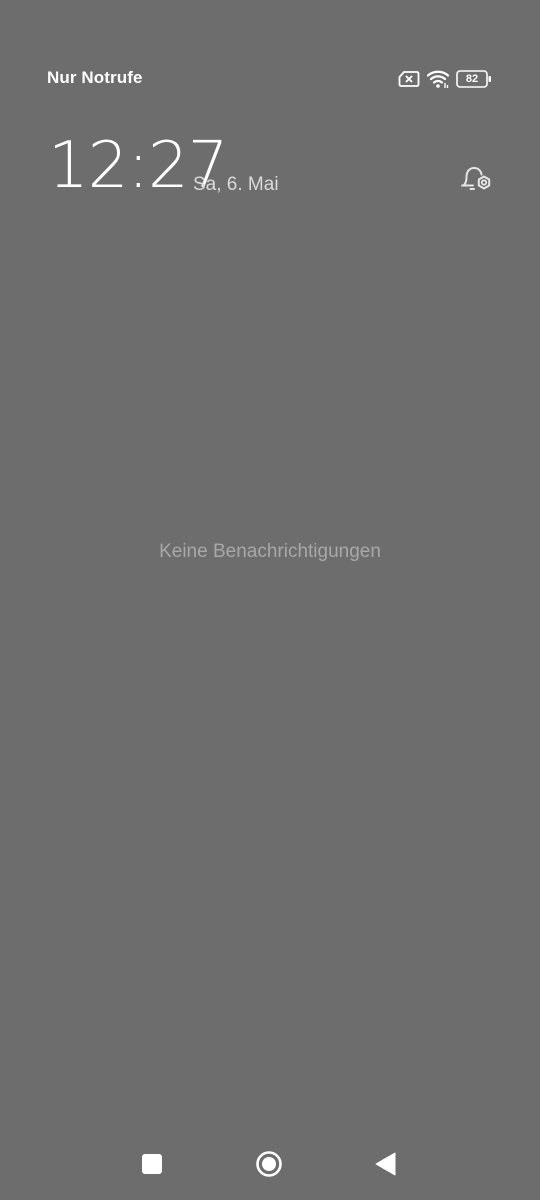  I want to click on recents-button, so click(152, 1166).